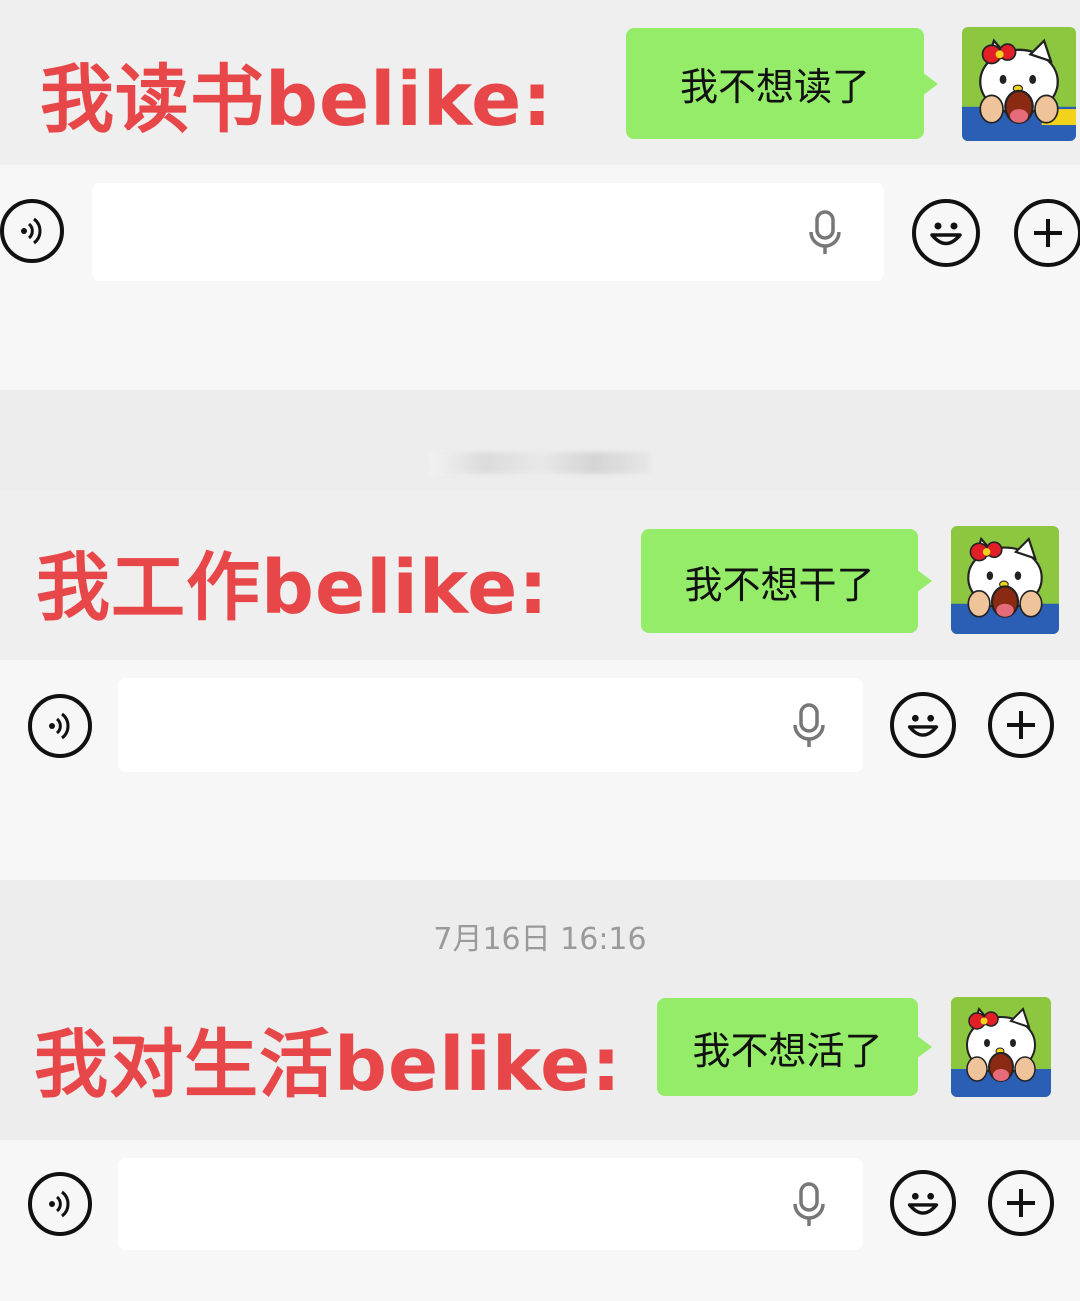  I want to click on input-bar, so click(540, 1220).